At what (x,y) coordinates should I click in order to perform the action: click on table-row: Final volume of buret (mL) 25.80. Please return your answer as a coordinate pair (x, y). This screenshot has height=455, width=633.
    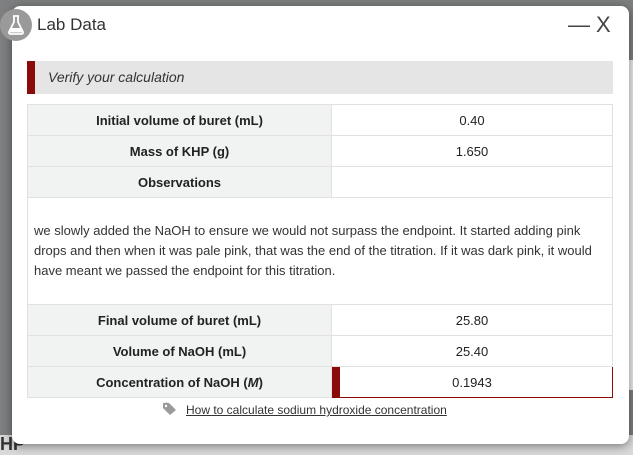
    Looking at the image, I should click on (320, 320).